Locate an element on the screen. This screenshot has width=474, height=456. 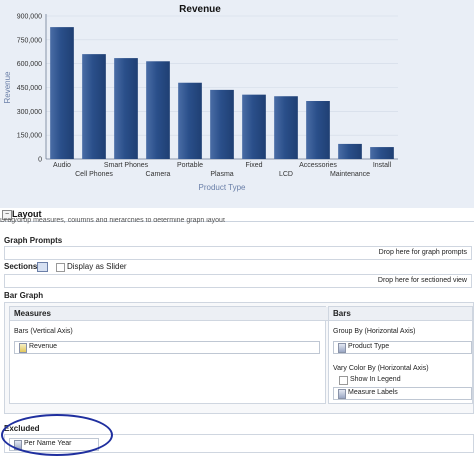
x-tick-label: Cell Phones is located at coordinates (94, 174).